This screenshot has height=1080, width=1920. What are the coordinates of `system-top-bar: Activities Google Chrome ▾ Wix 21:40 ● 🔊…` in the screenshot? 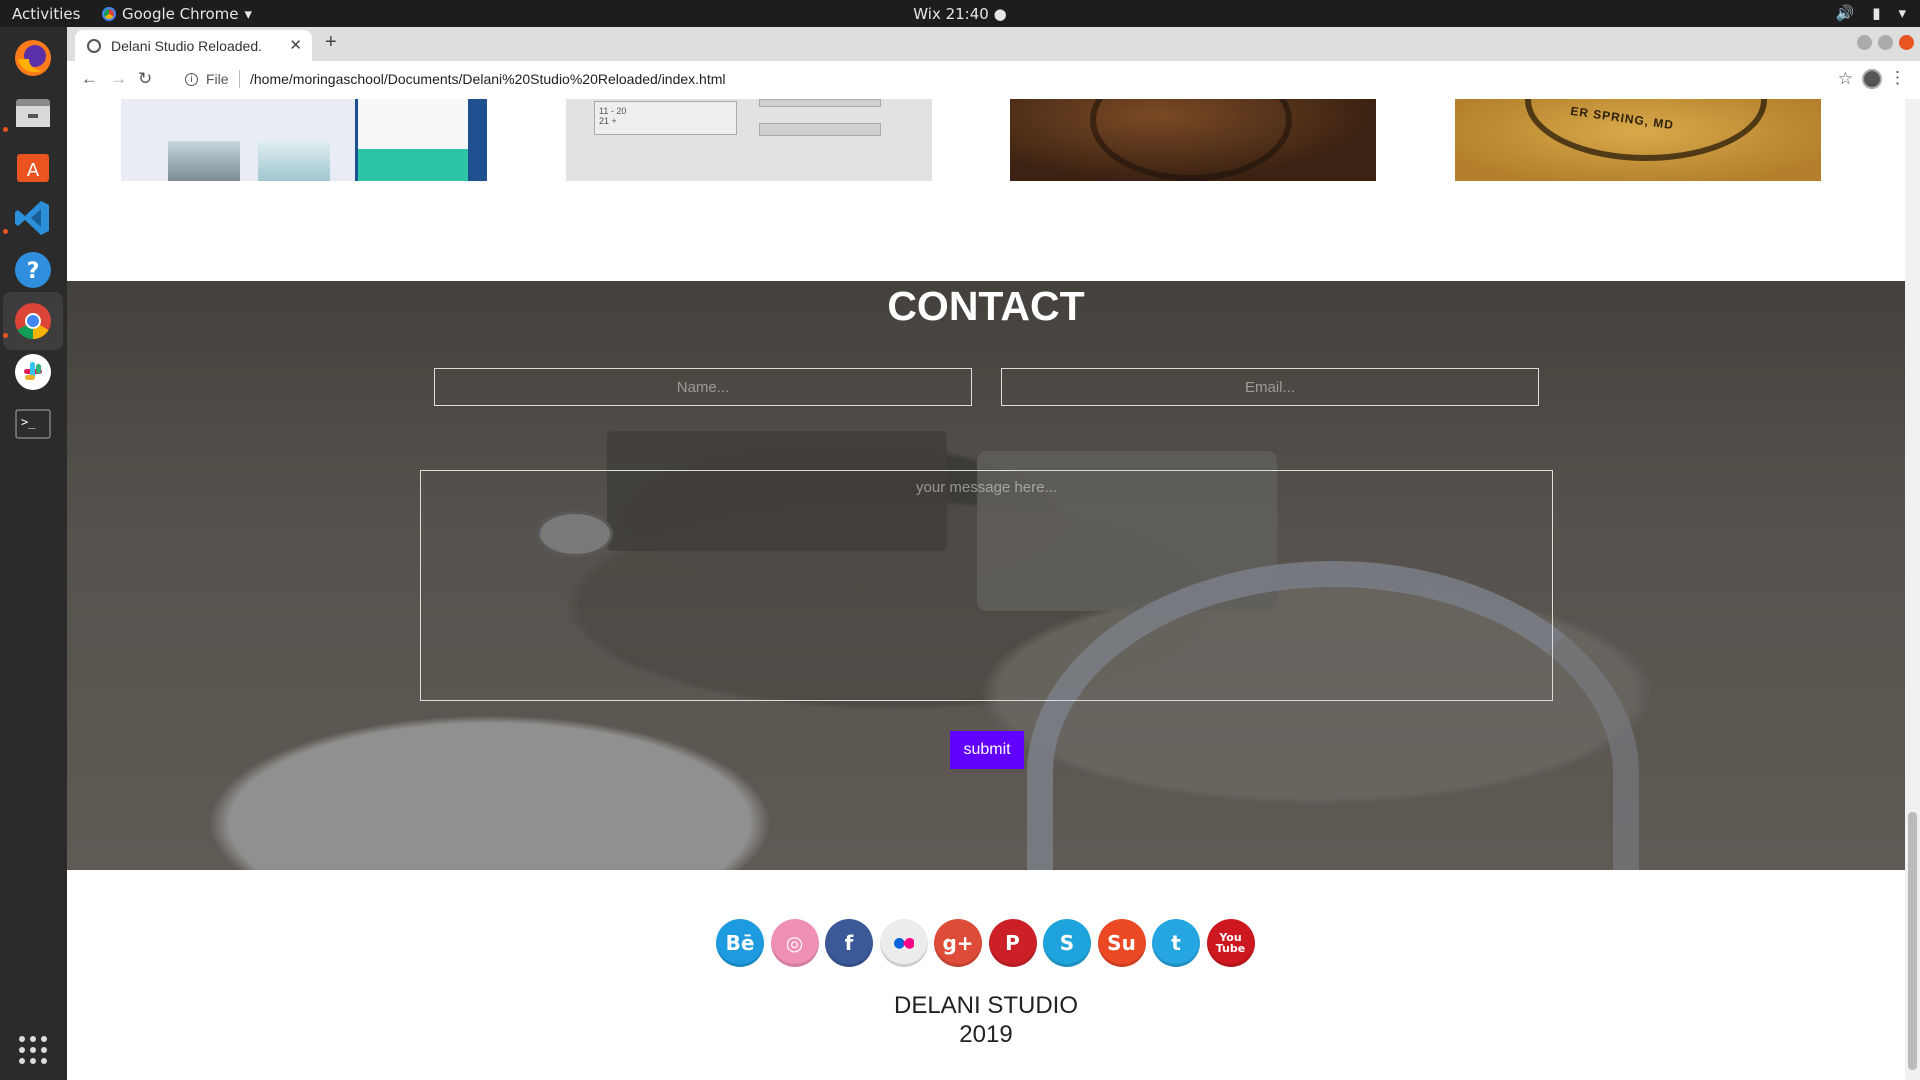 It's located at (960, 13).